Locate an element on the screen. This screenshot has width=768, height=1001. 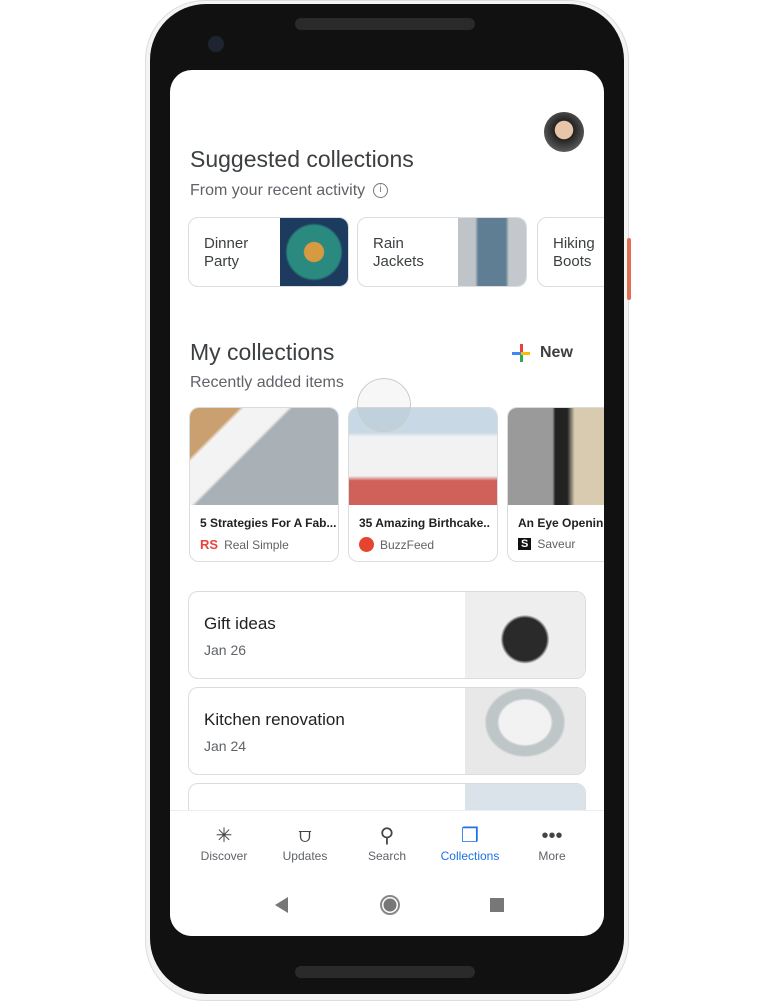
nav-search: ⚲ Search is located at coordinates (387, 843).